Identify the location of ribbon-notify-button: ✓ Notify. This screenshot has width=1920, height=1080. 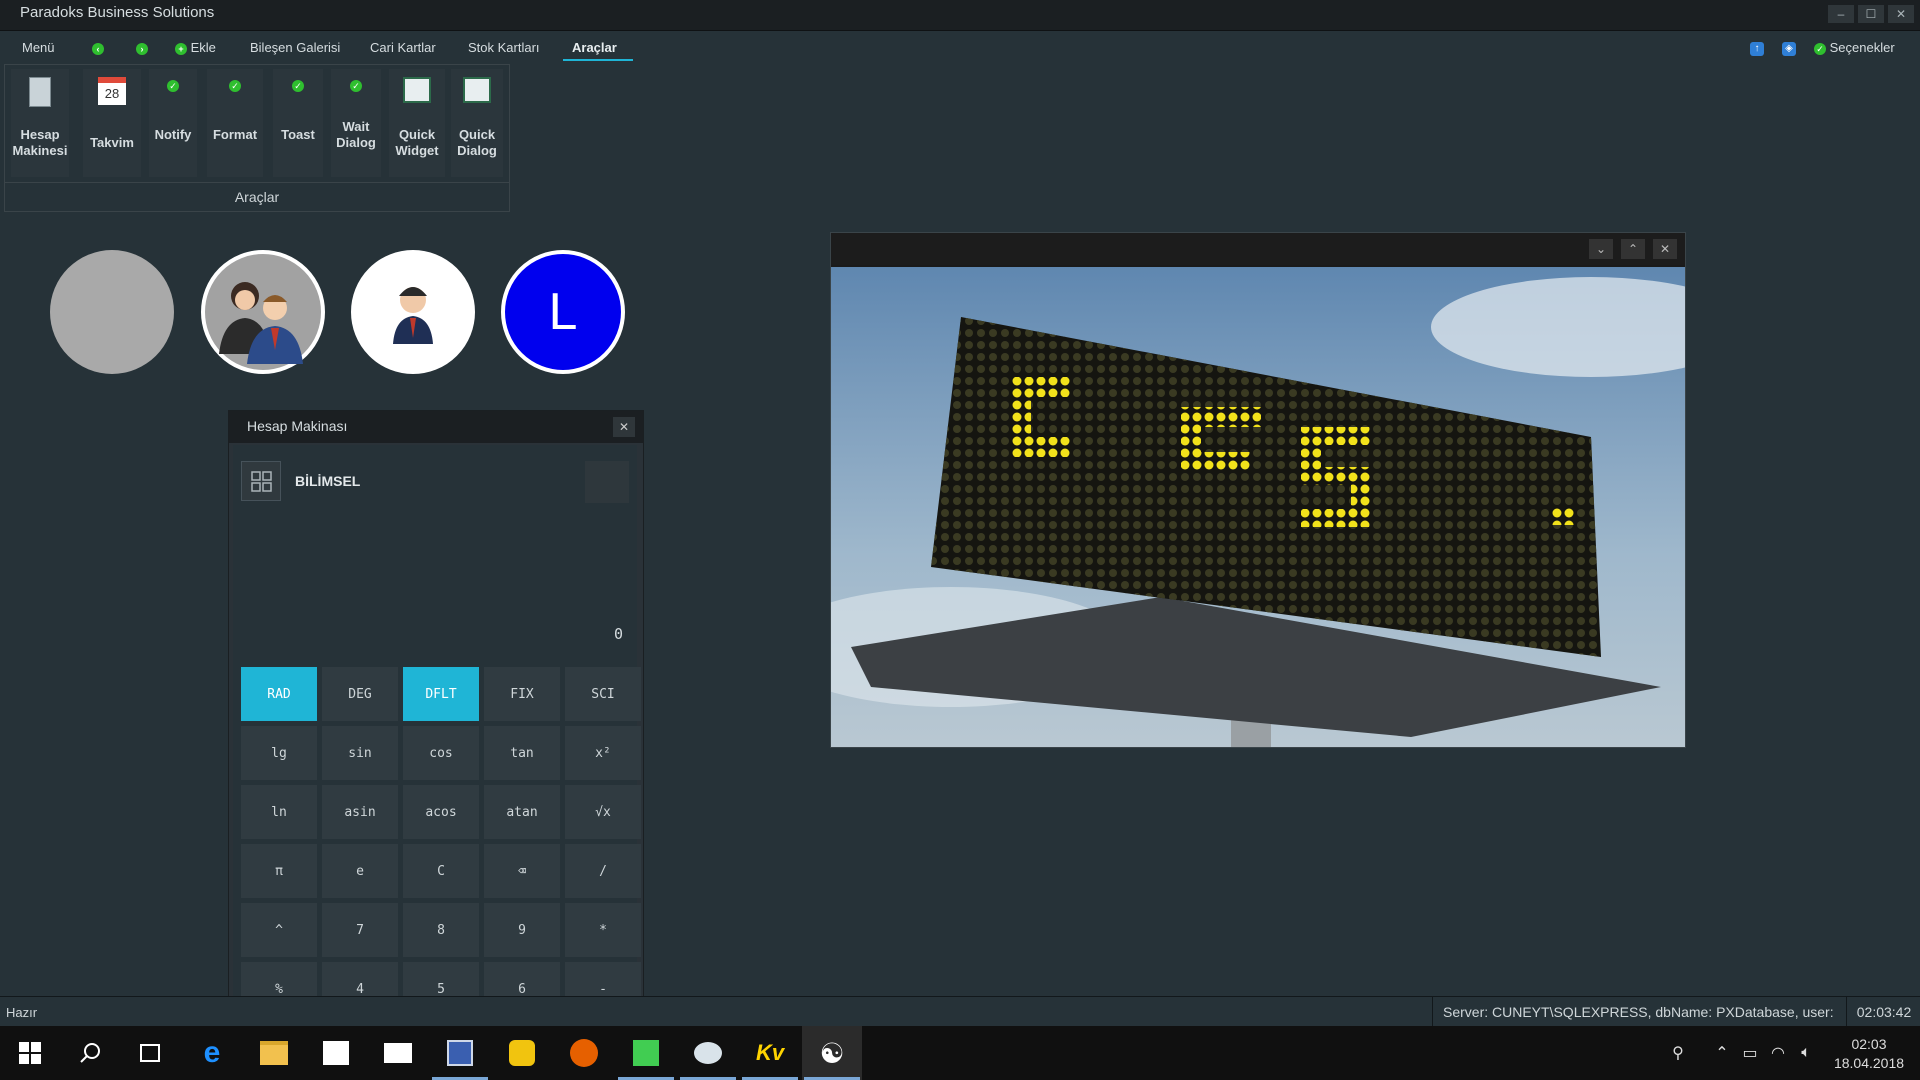
(173, 123).